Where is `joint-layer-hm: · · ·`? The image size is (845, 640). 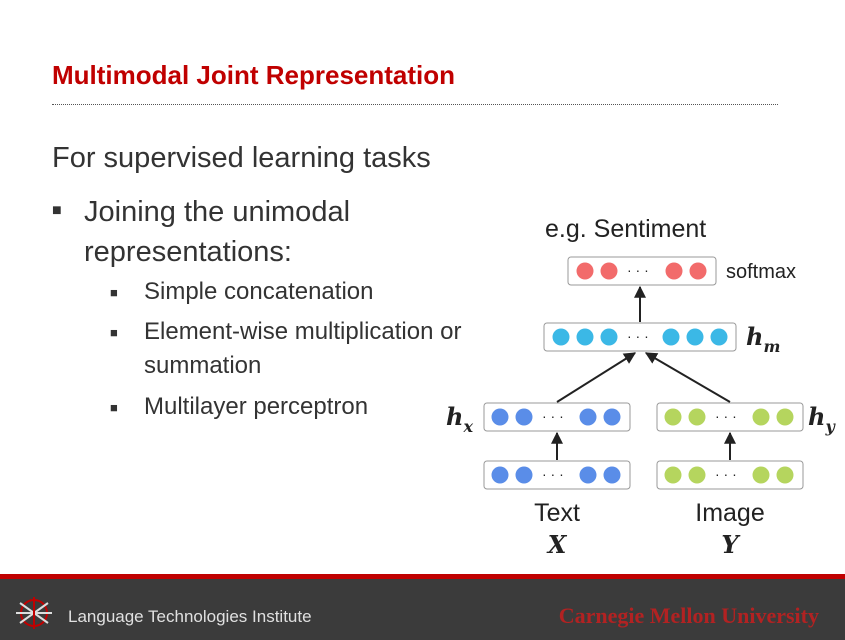
joint-layer-hm: · · · is located at coordinates (640, 337).